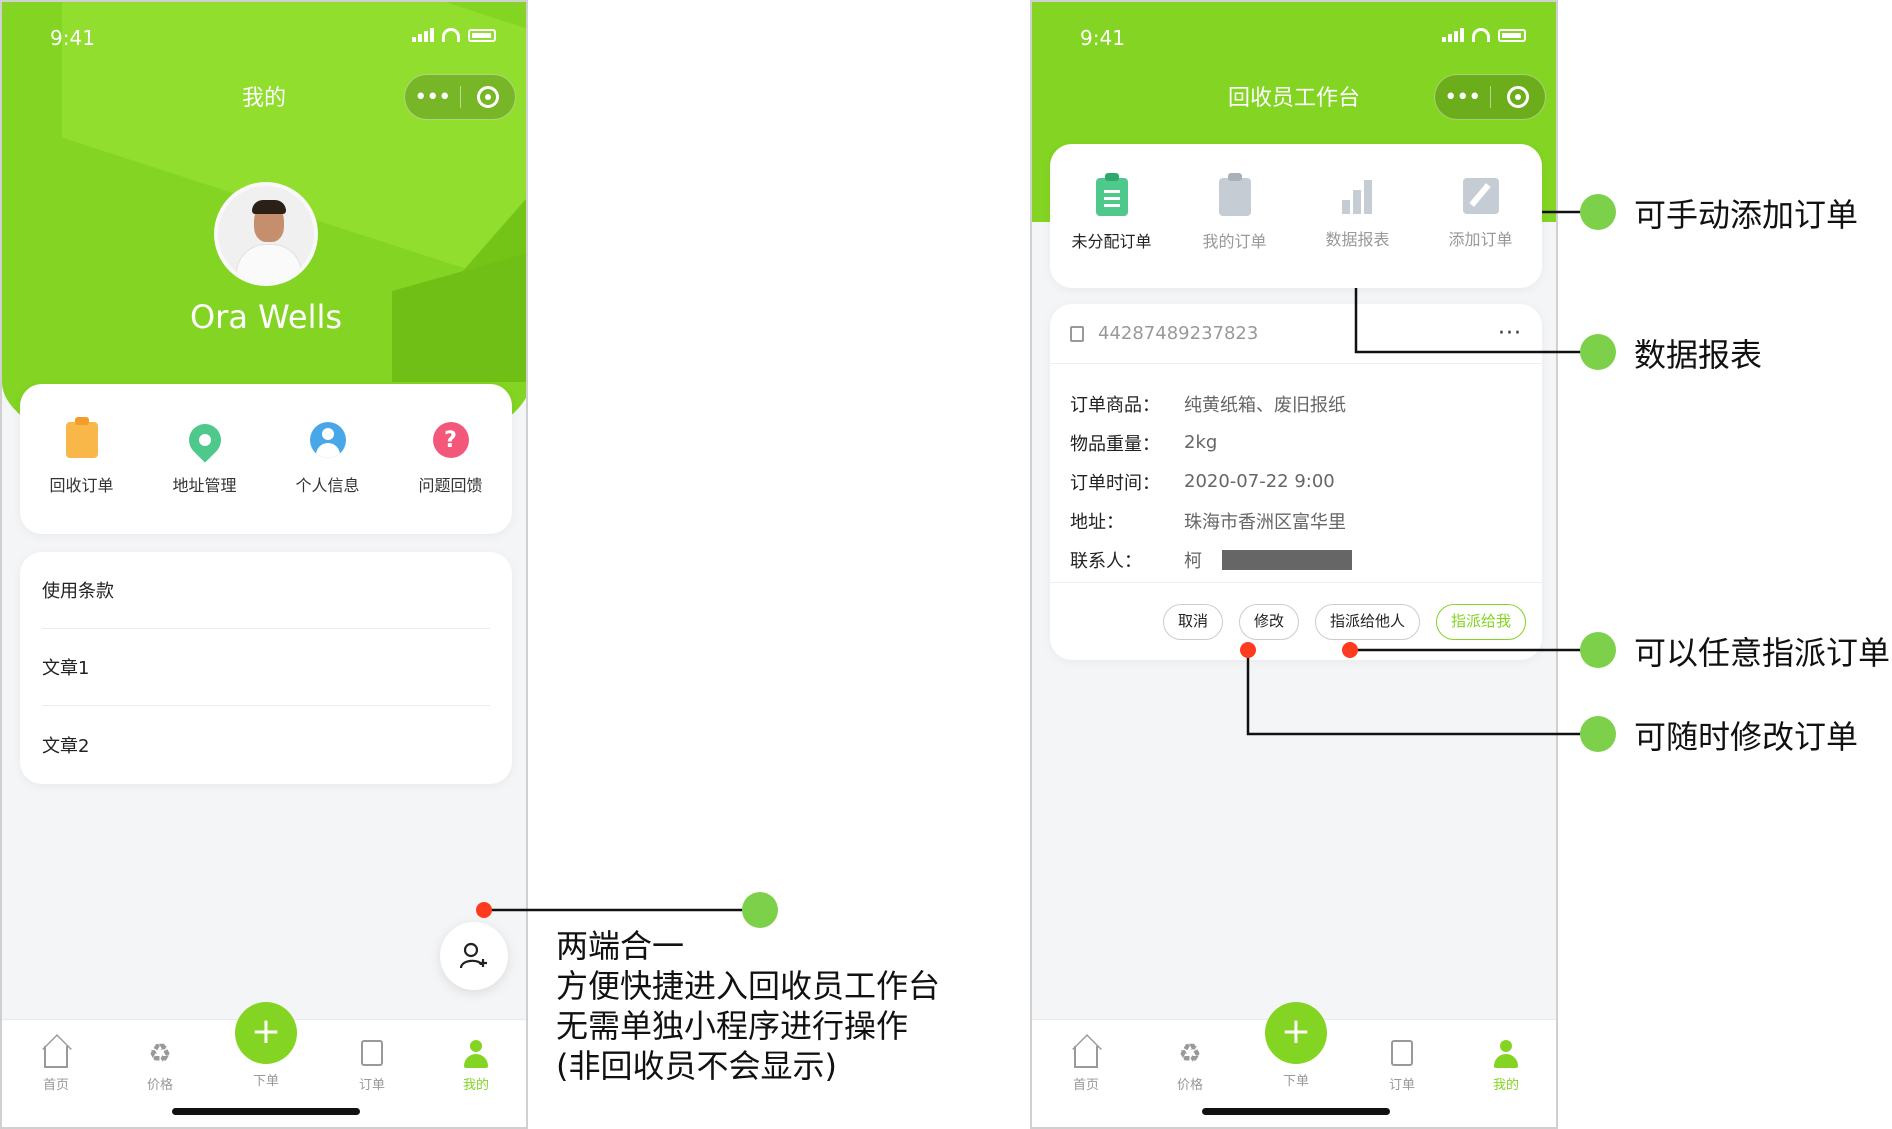 The image size is (1892, 1129). Describe the element at coordinates (1268, 621) in the screenshot. I see `modify-order-button: 修改` at that location.